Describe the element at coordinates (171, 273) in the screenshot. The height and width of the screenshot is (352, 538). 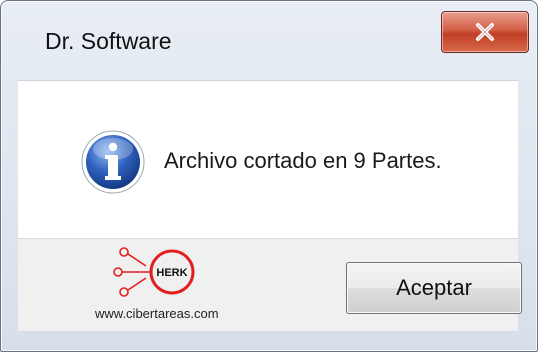
I see `logo-text: HERK` at that location.